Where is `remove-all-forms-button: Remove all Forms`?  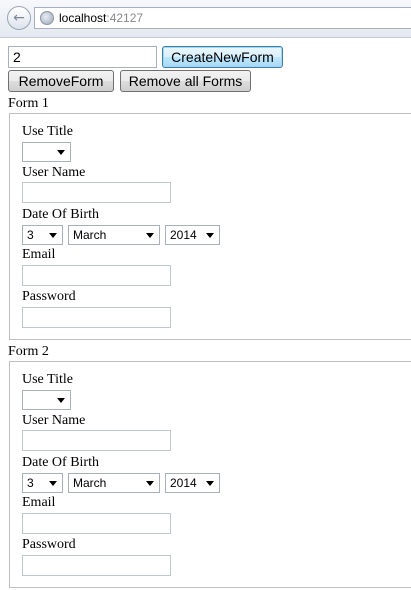 remove-all-forms-button: Remove all Forms is located at coordinates (185, 81).